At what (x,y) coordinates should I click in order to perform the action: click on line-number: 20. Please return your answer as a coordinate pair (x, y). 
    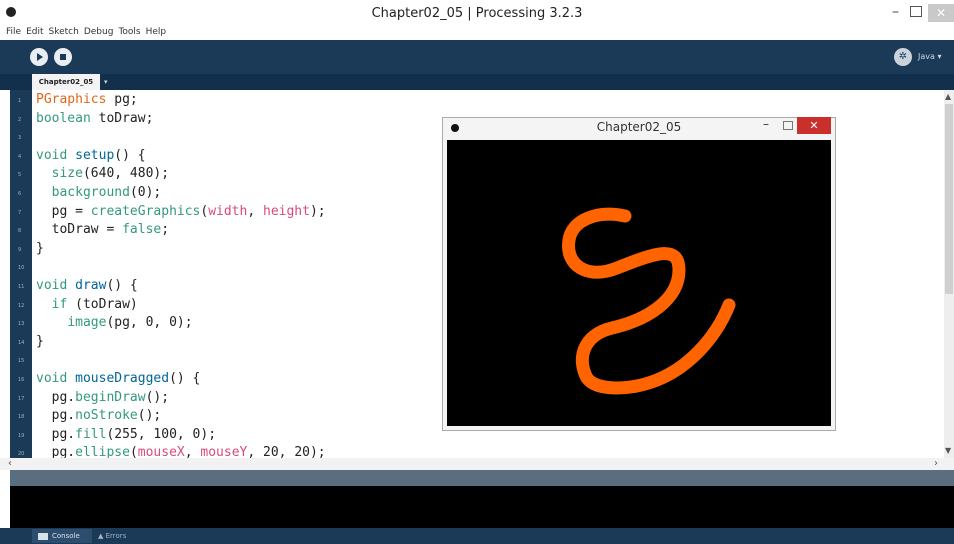
    Looking at the image, I should click on (21, 454).